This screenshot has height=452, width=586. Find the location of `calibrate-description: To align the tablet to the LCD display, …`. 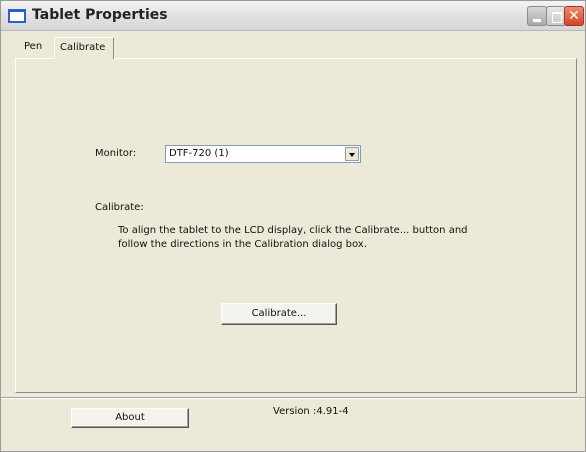

calibrate-description: To align the tablet to the LCD display, … is located at coordinates (298, 238).